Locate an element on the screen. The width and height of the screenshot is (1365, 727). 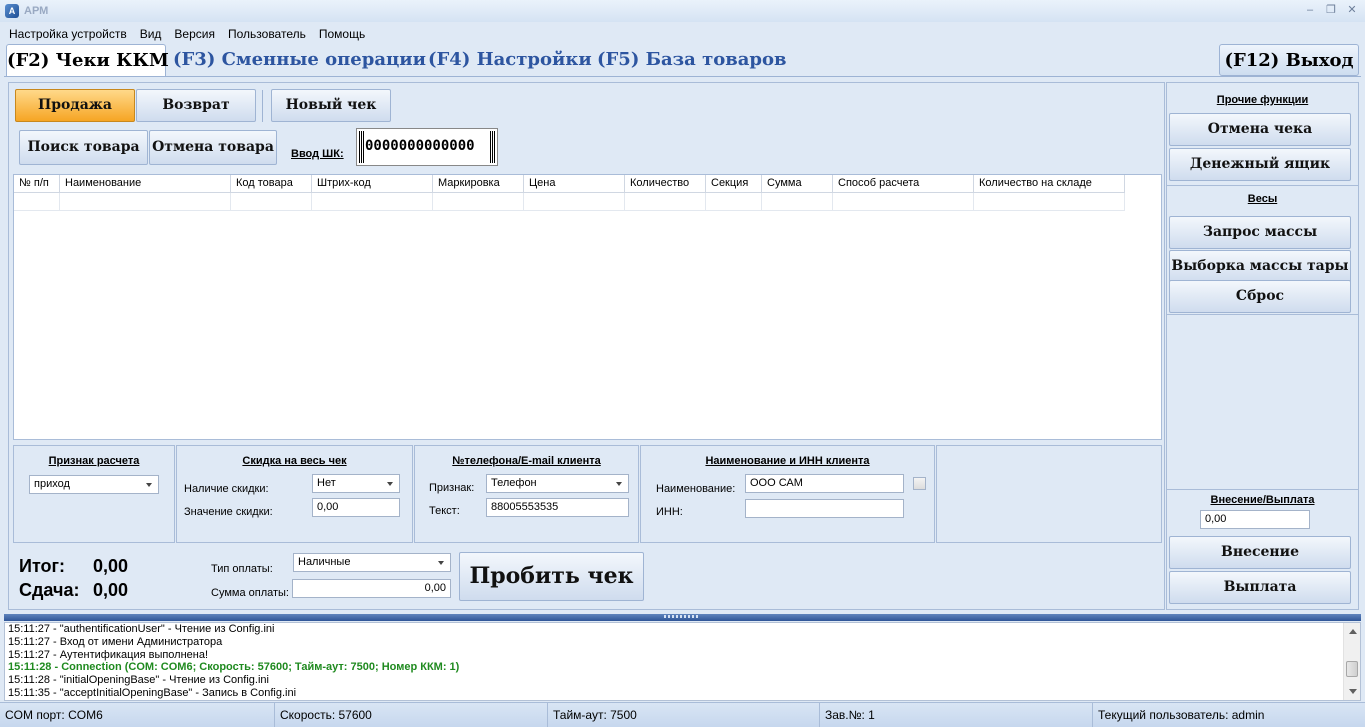
payment-sign-value: приход is located at coordinates (52, 484).